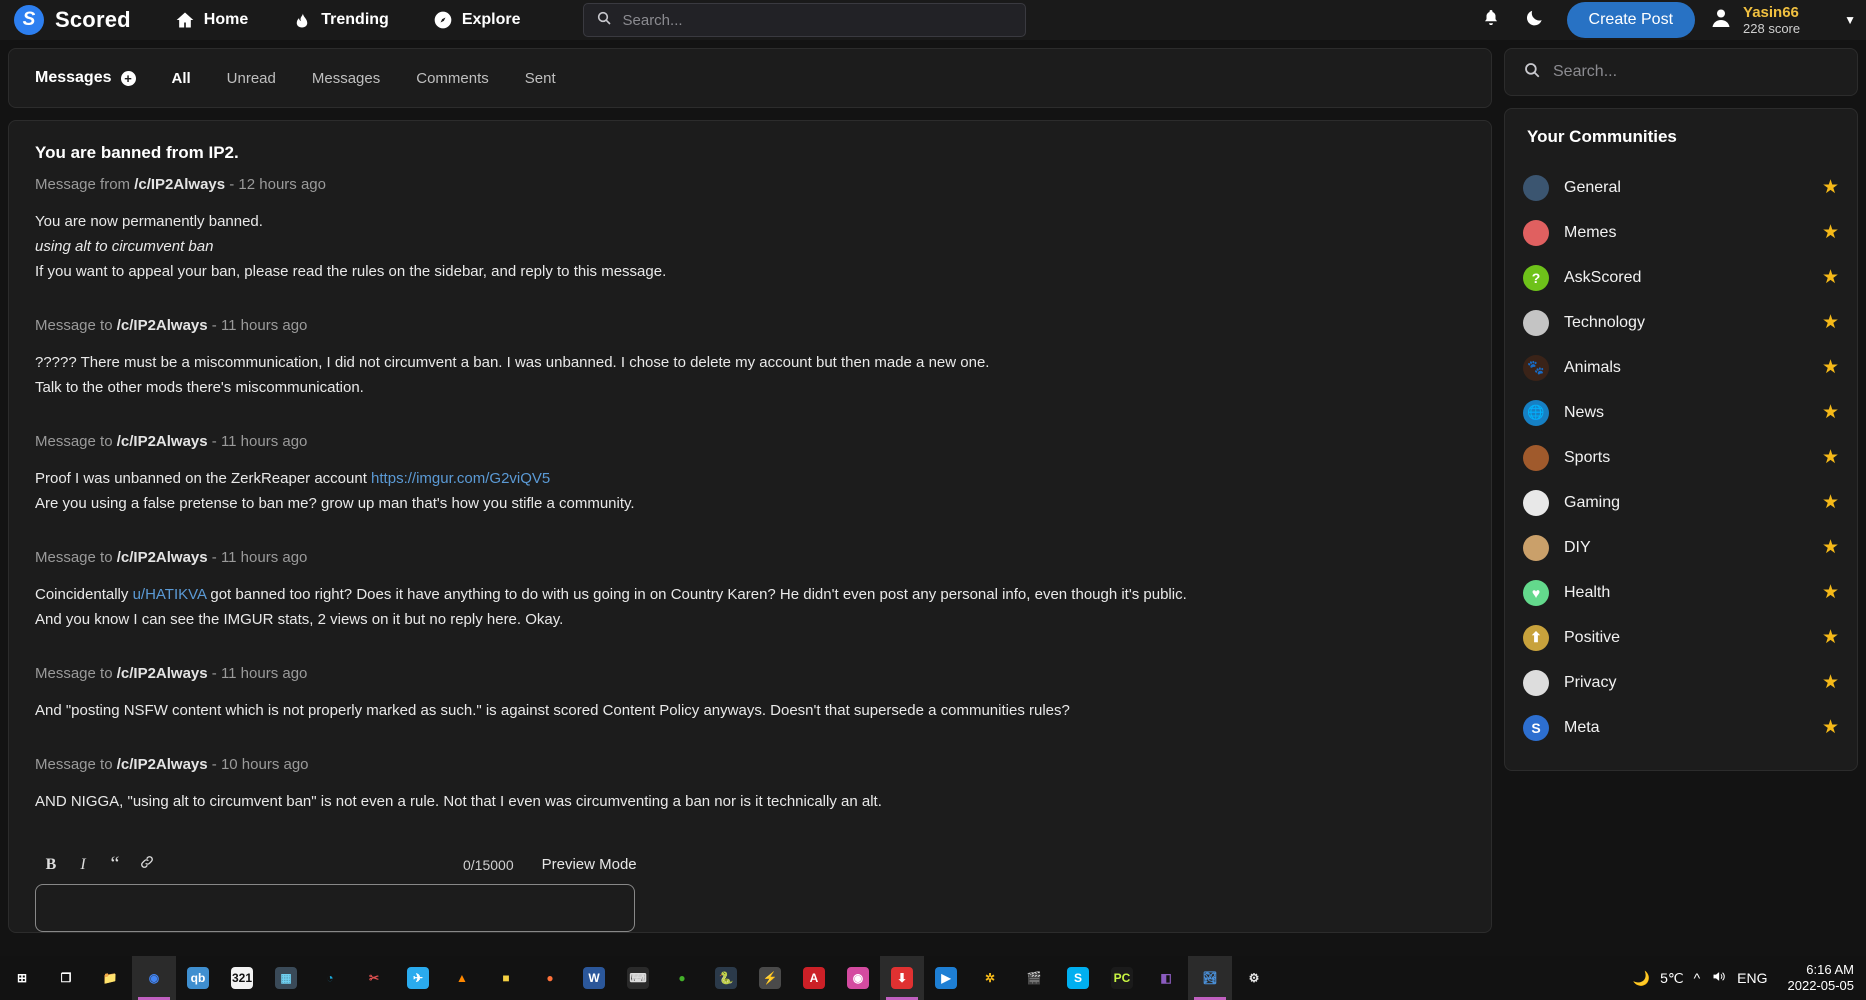 This screenshot has width=1866, height=1000. Describe the element at coordinates (540, 78) in the screenshot. I see `tab-sent: Sent` at that location.